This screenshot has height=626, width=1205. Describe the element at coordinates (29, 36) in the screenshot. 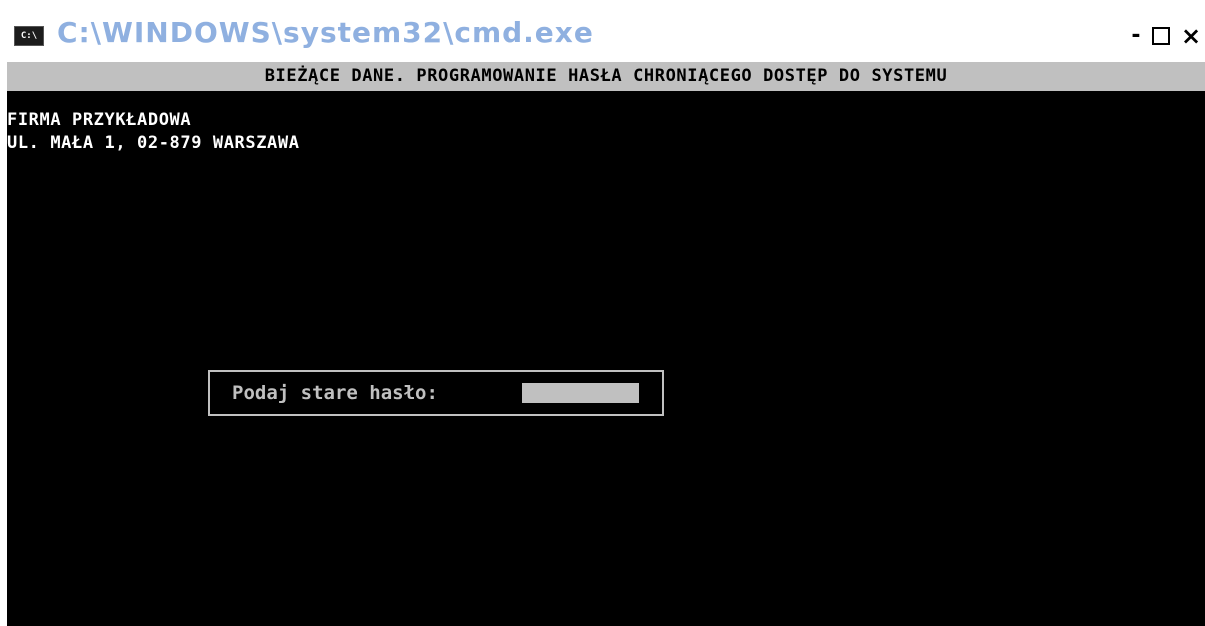

I see `cmd-app-icon: C:\` at that location.